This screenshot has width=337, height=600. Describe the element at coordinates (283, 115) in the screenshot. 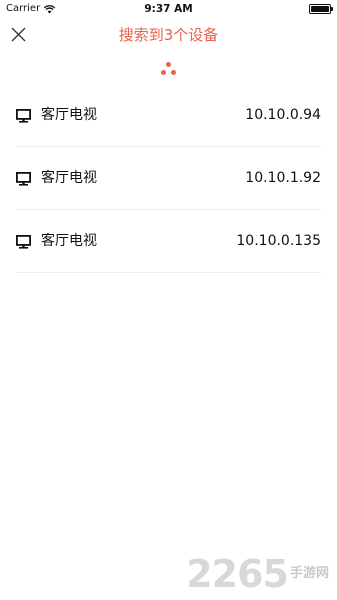

I see `device-ip: 10.10.0.94` at that location.